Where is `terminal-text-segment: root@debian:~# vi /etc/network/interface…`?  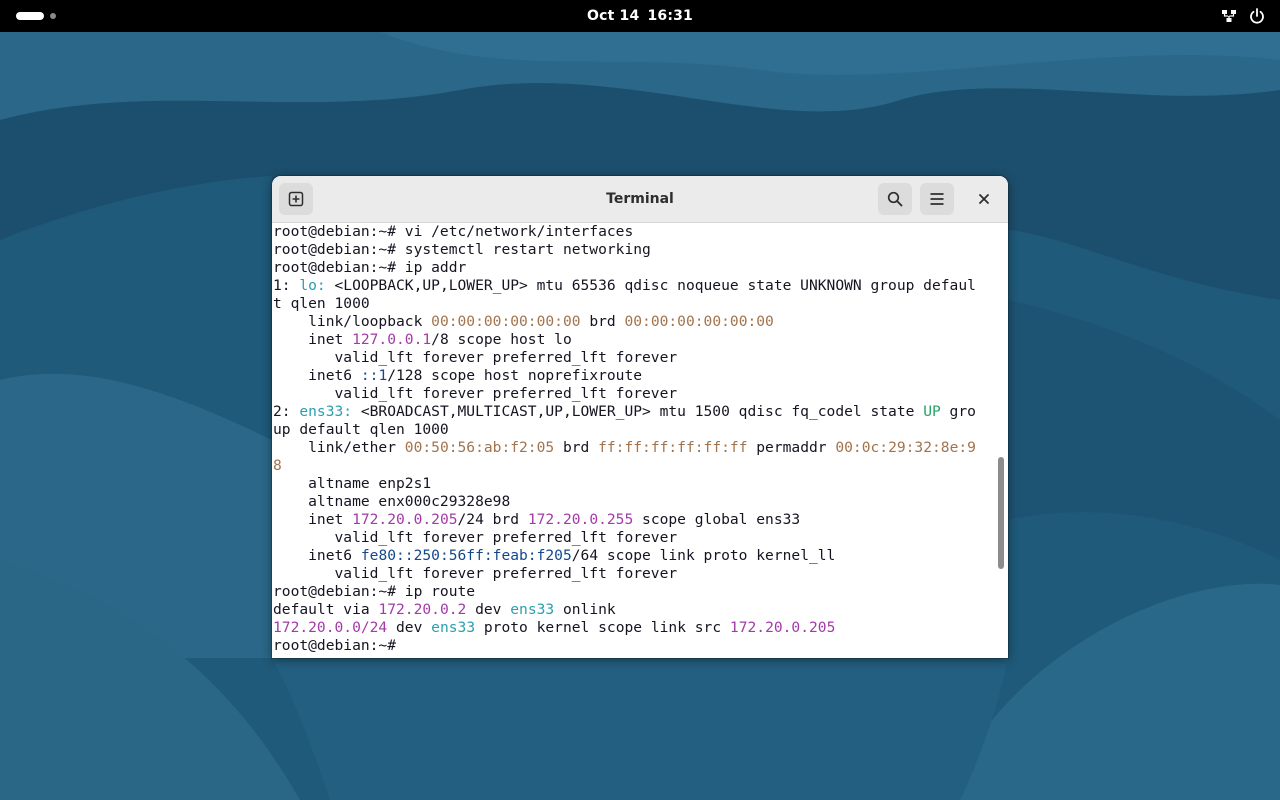
terminal-text-segment: root@debian:~# vi /etc/network/interface… is located at coordinates (453, 231).